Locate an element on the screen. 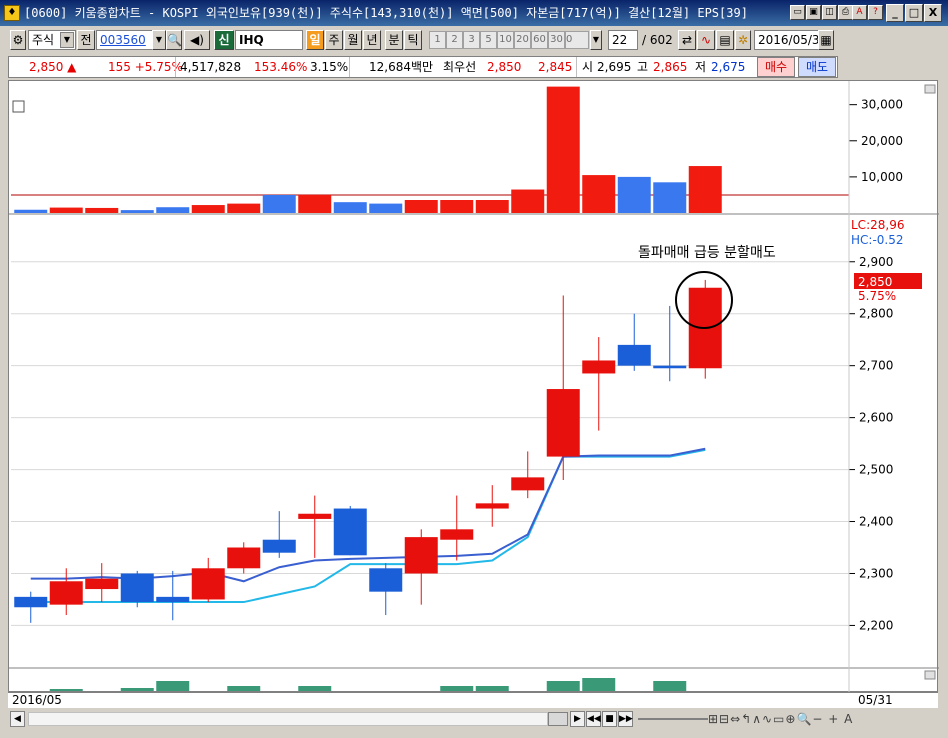 The height and width of the screenshot is (738, 948). calendar-icon: ▦ is located at coordinates (826, 40).